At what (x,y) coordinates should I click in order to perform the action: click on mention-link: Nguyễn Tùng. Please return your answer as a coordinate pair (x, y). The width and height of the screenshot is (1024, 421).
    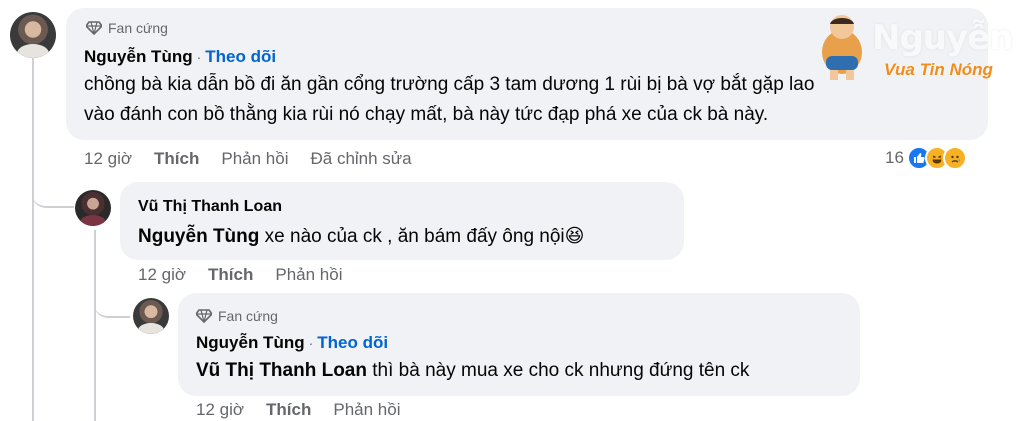
    Looking at the image, I should click on (198, 236).